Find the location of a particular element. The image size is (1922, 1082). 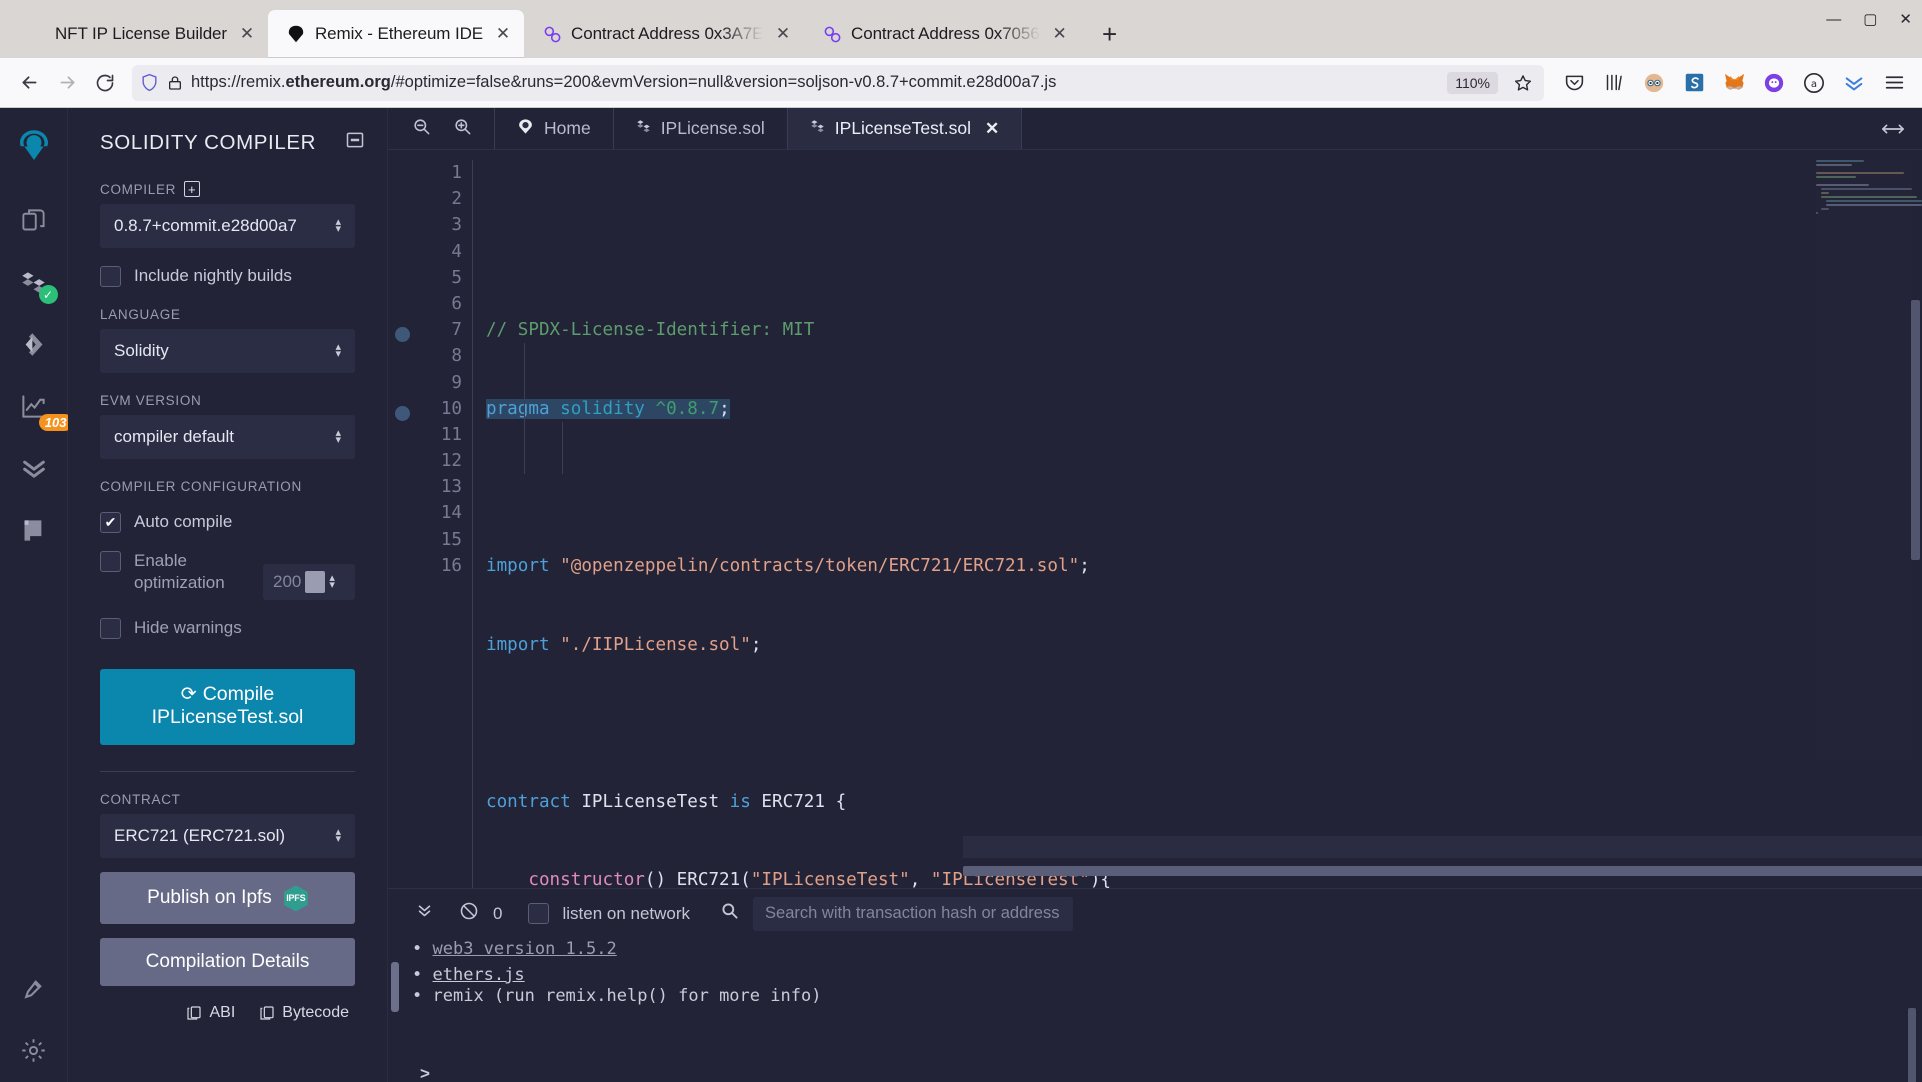

hide-warnings-row: Hide warnings is located at coordinates (227, 628).